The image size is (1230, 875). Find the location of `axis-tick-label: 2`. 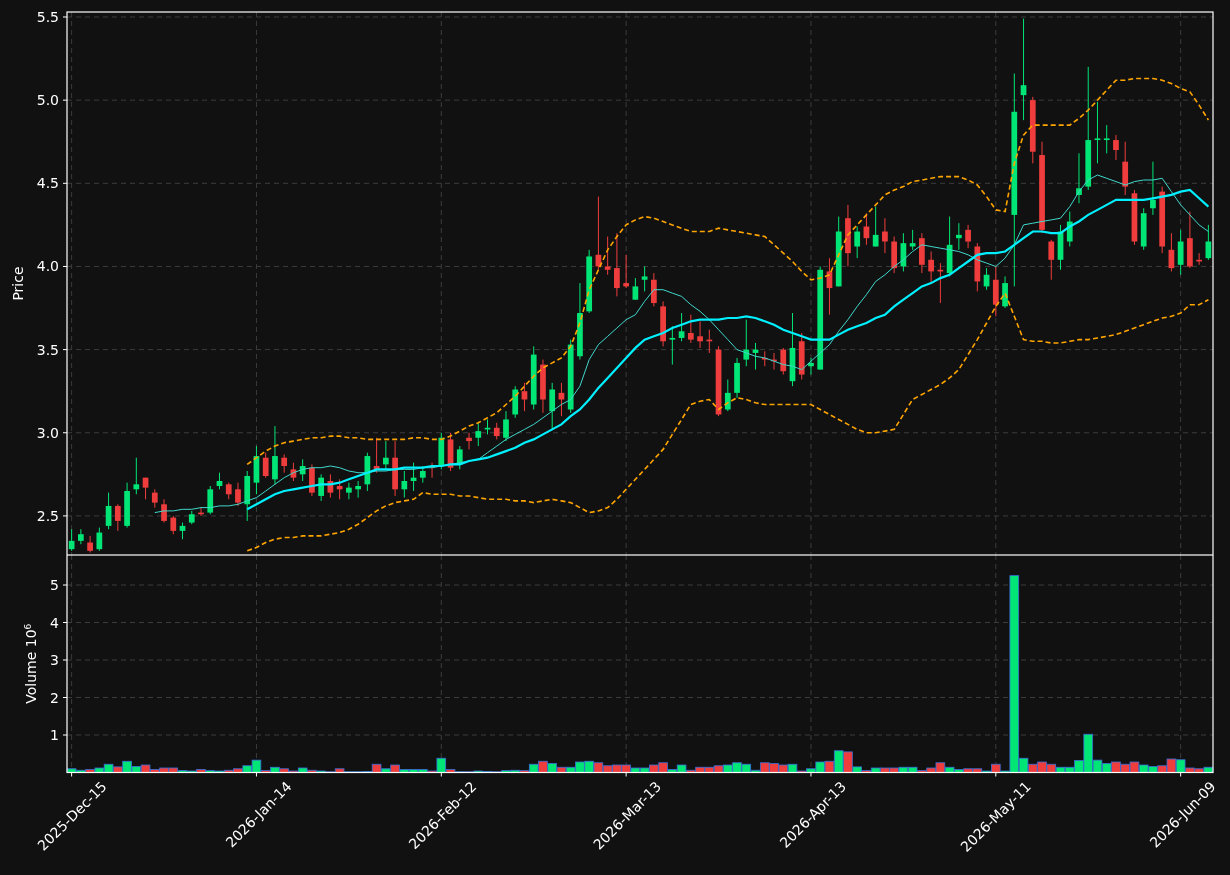

axis-tick-label: 2 is located at coordinates (54, 697).